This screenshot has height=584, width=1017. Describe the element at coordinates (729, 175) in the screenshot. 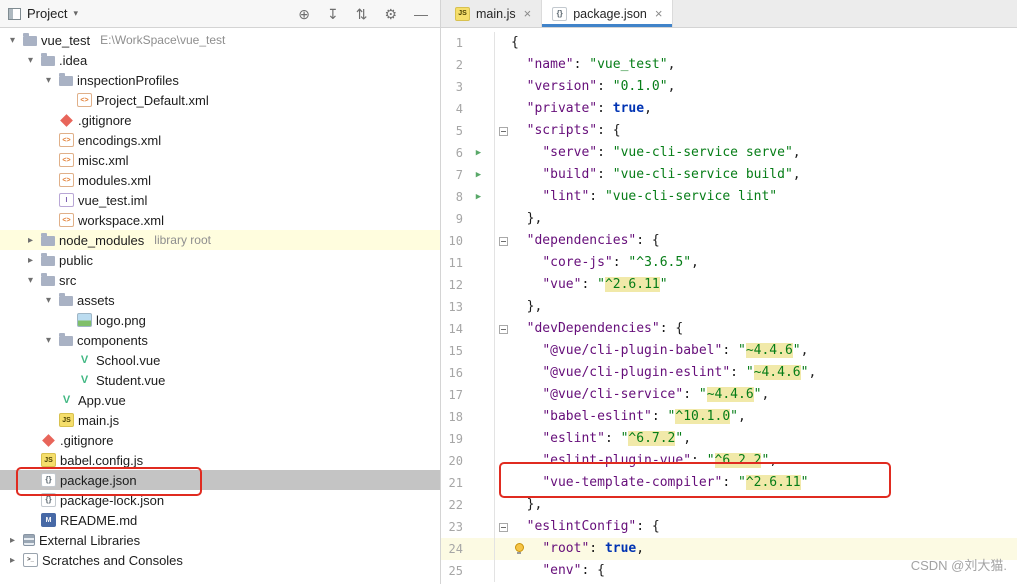

I see `code-line-7: 7 ▶ "build": "vue-cli-service build",` at that location.